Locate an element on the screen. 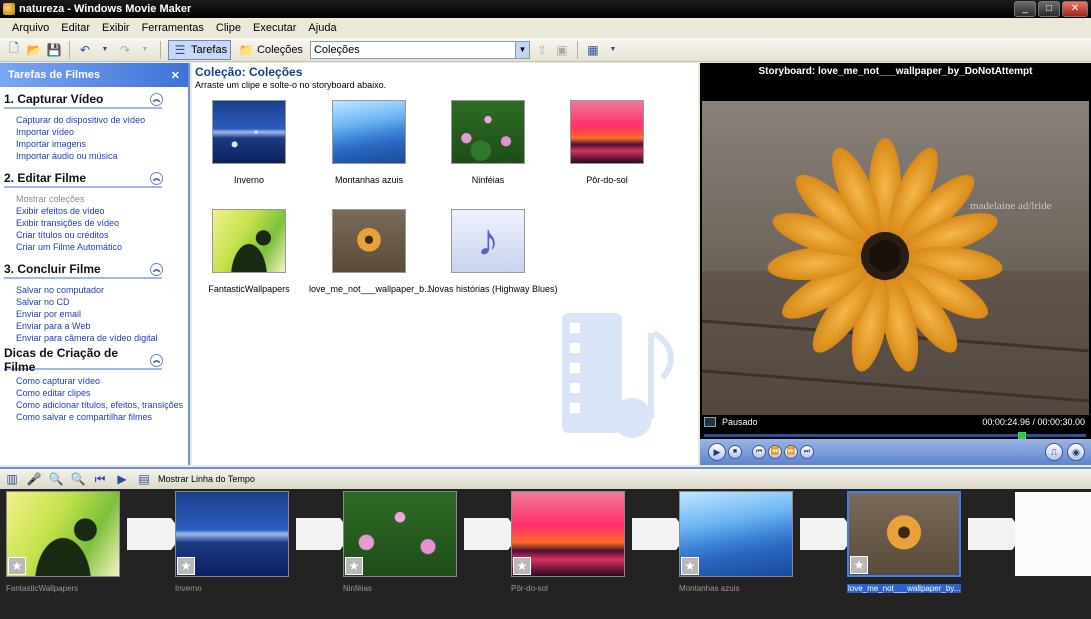  task-link: Importar vídeo is located at coordinates (100, 132).